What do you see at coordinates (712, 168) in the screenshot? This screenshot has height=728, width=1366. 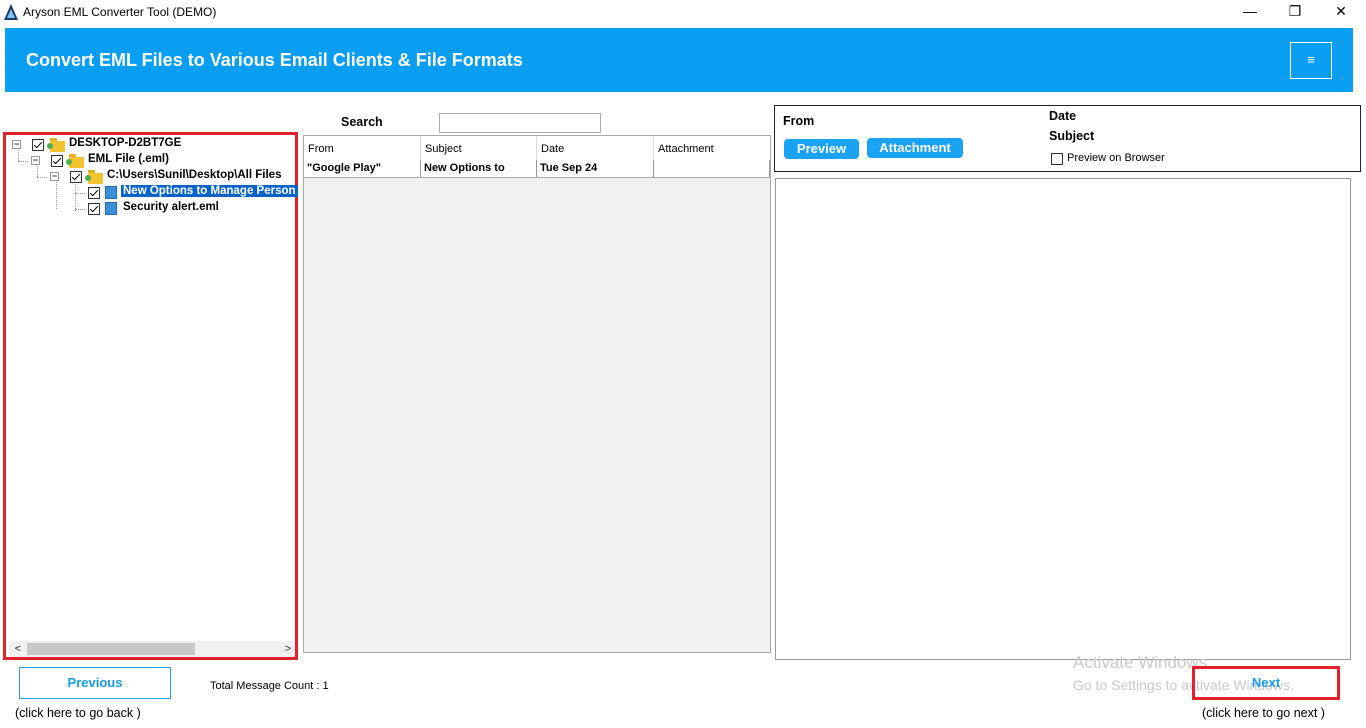 I see `cell-attachment` at bounding box center [712, 168].